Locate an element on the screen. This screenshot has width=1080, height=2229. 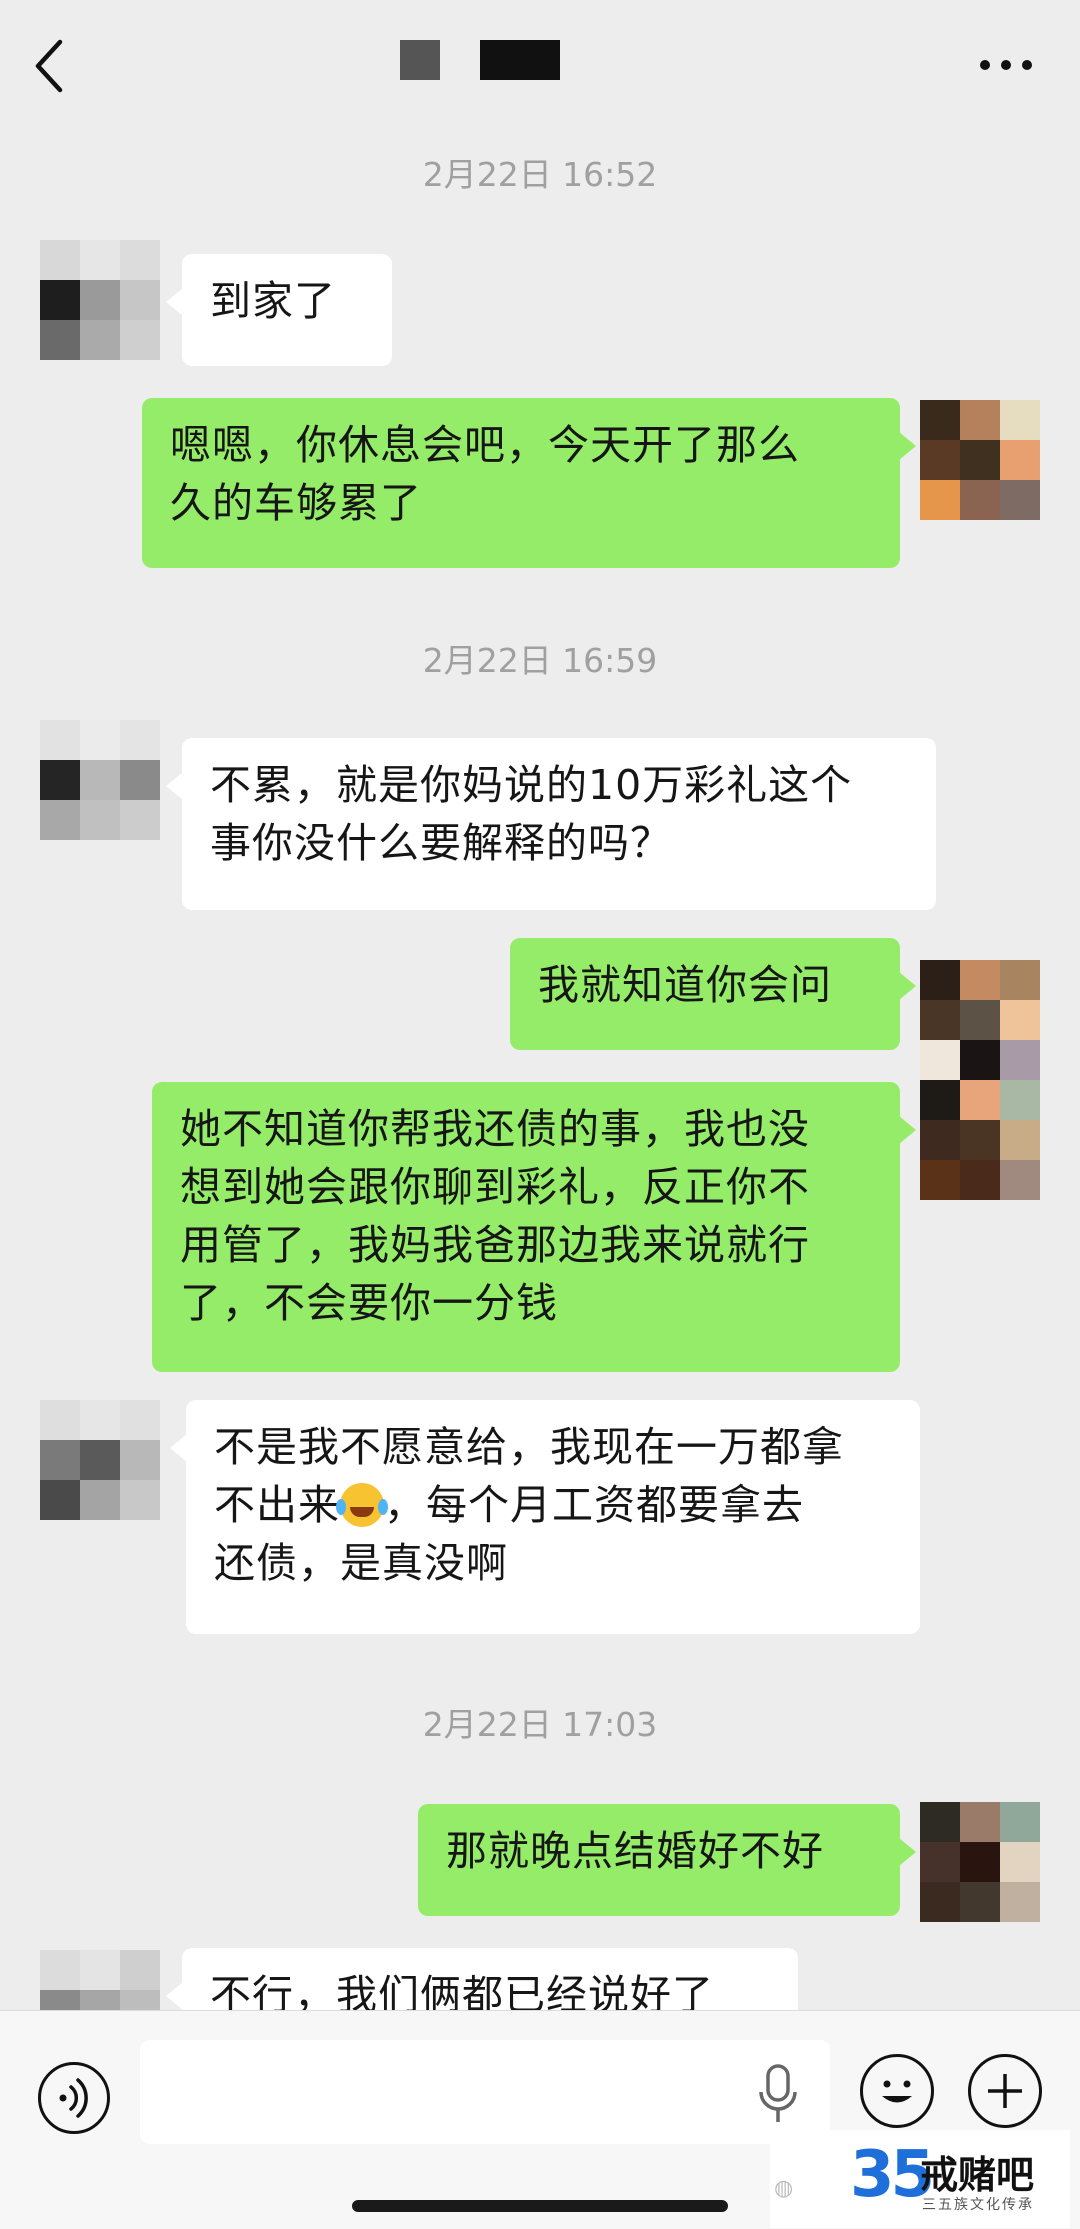
outgoing-message: 嗯嗯，你休息会吧，今天开了那么 久的车够累了 is located at coordinates (529, 483).